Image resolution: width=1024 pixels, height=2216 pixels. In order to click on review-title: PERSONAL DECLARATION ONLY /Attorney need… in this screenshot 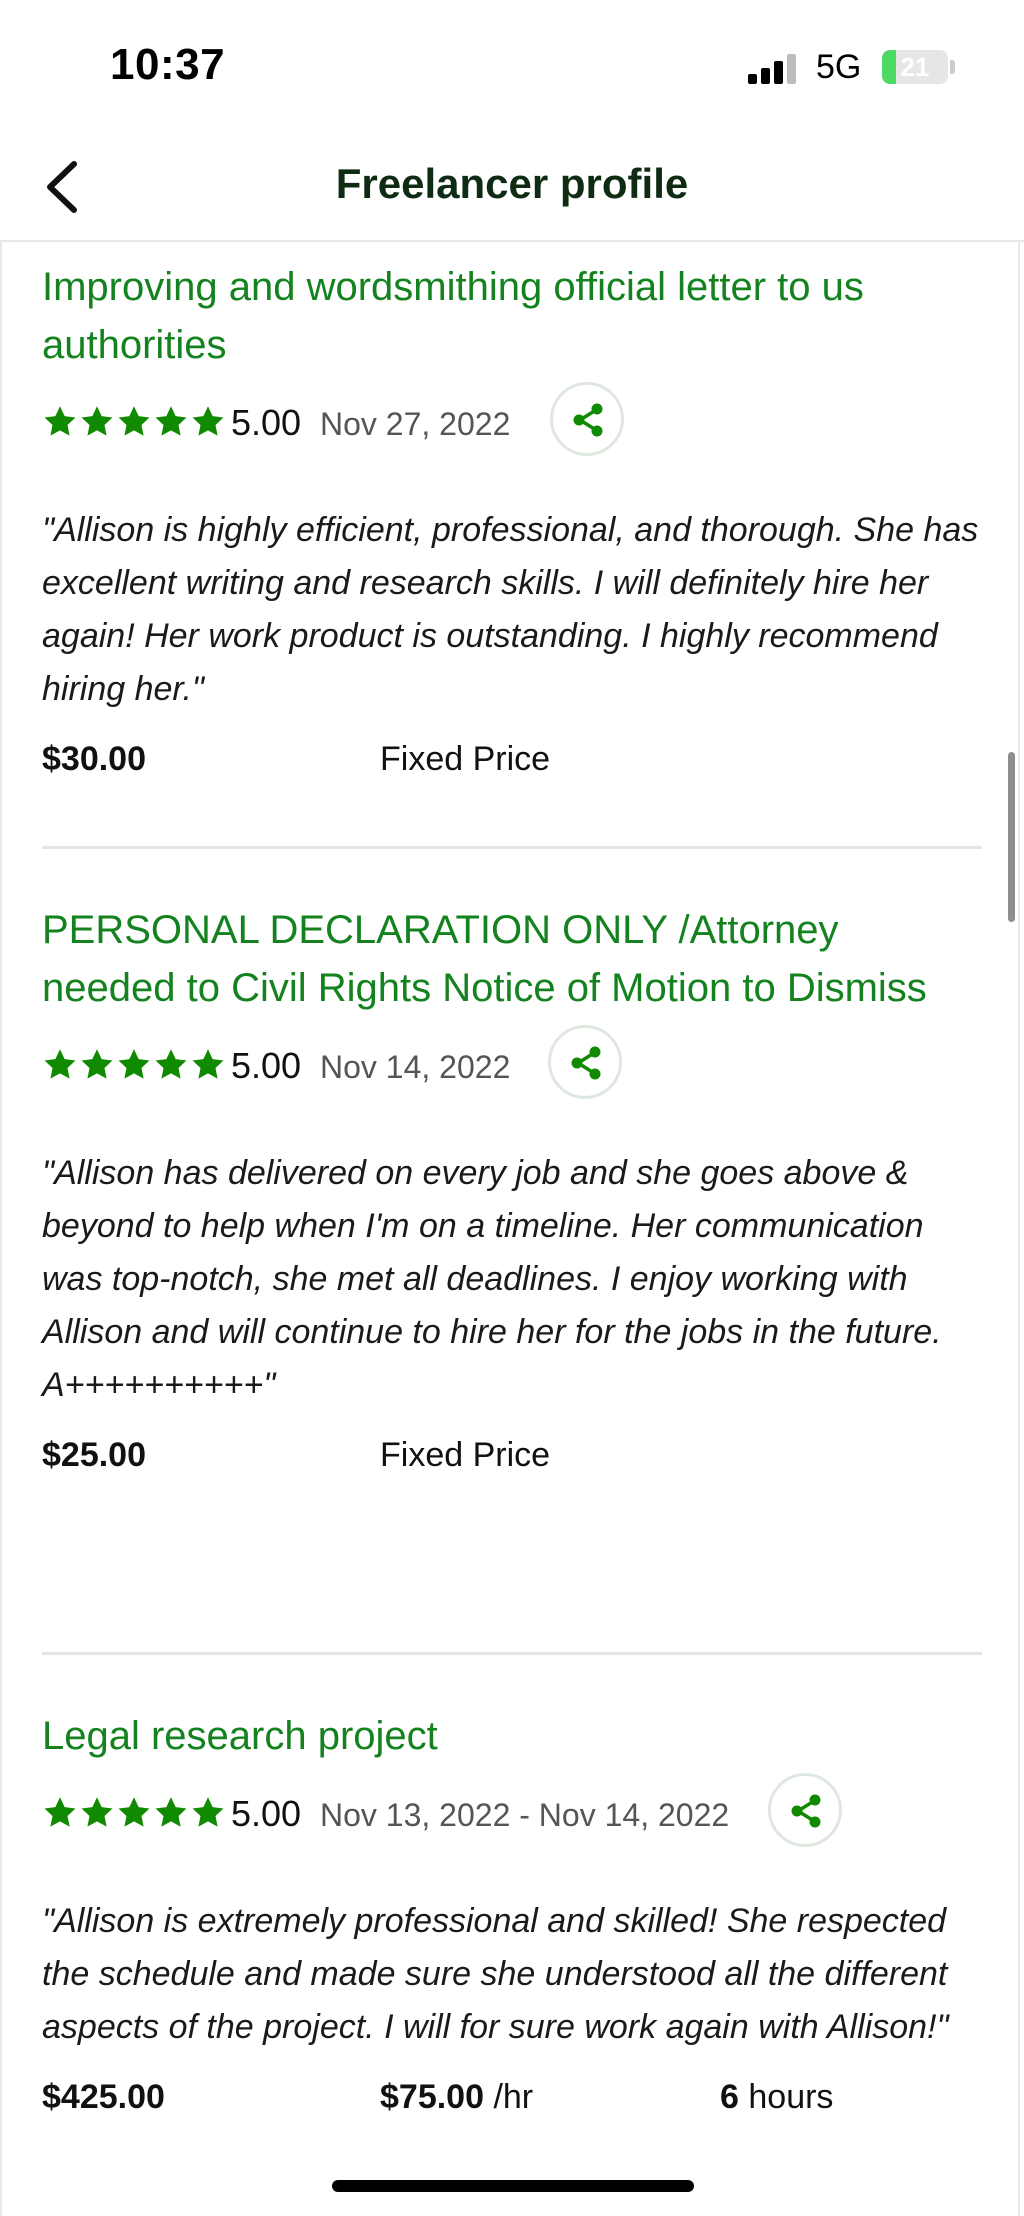, I will do `click(512, 959)`.